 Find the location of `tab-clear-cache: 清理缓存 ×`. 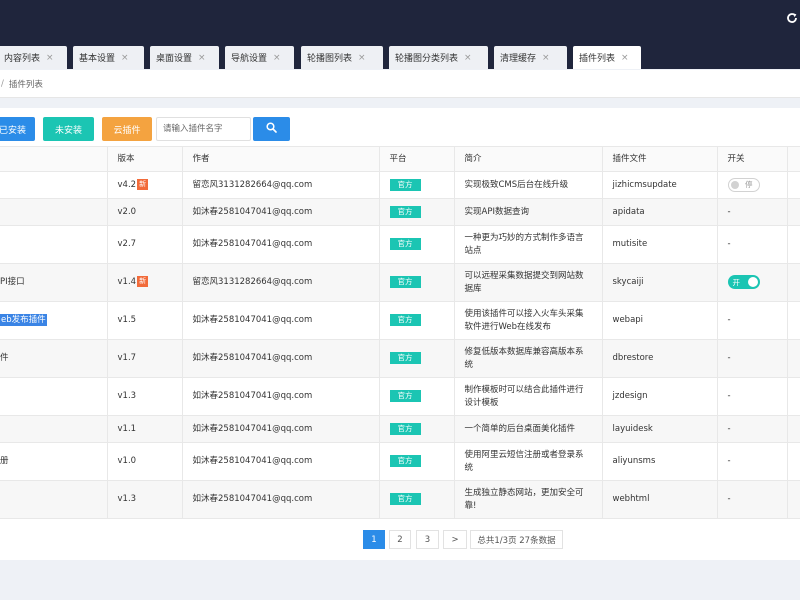

tab-clear-cache: 清理缓存 × is located at coordinates (530, 57).